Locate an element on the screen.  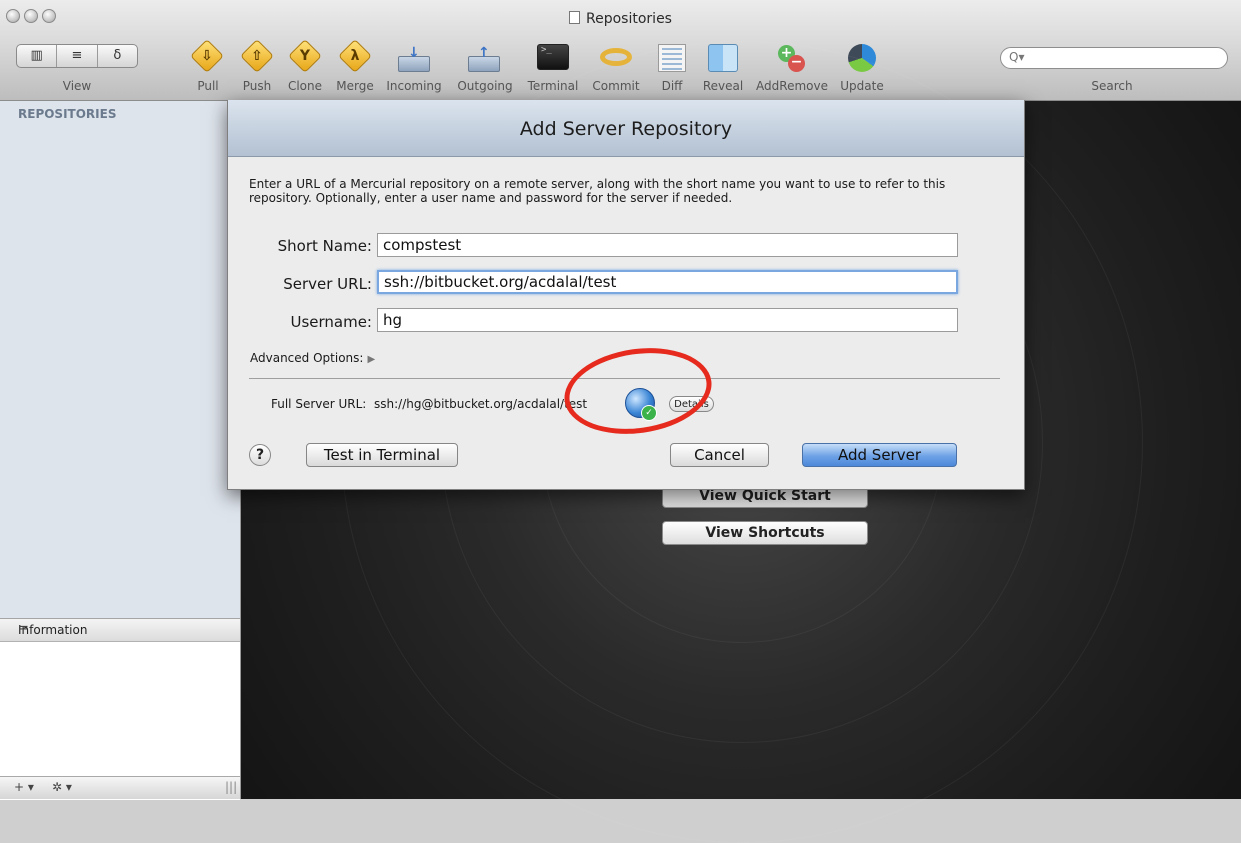
outgoing-icon: ↑ is located at coordinates (484, 58).